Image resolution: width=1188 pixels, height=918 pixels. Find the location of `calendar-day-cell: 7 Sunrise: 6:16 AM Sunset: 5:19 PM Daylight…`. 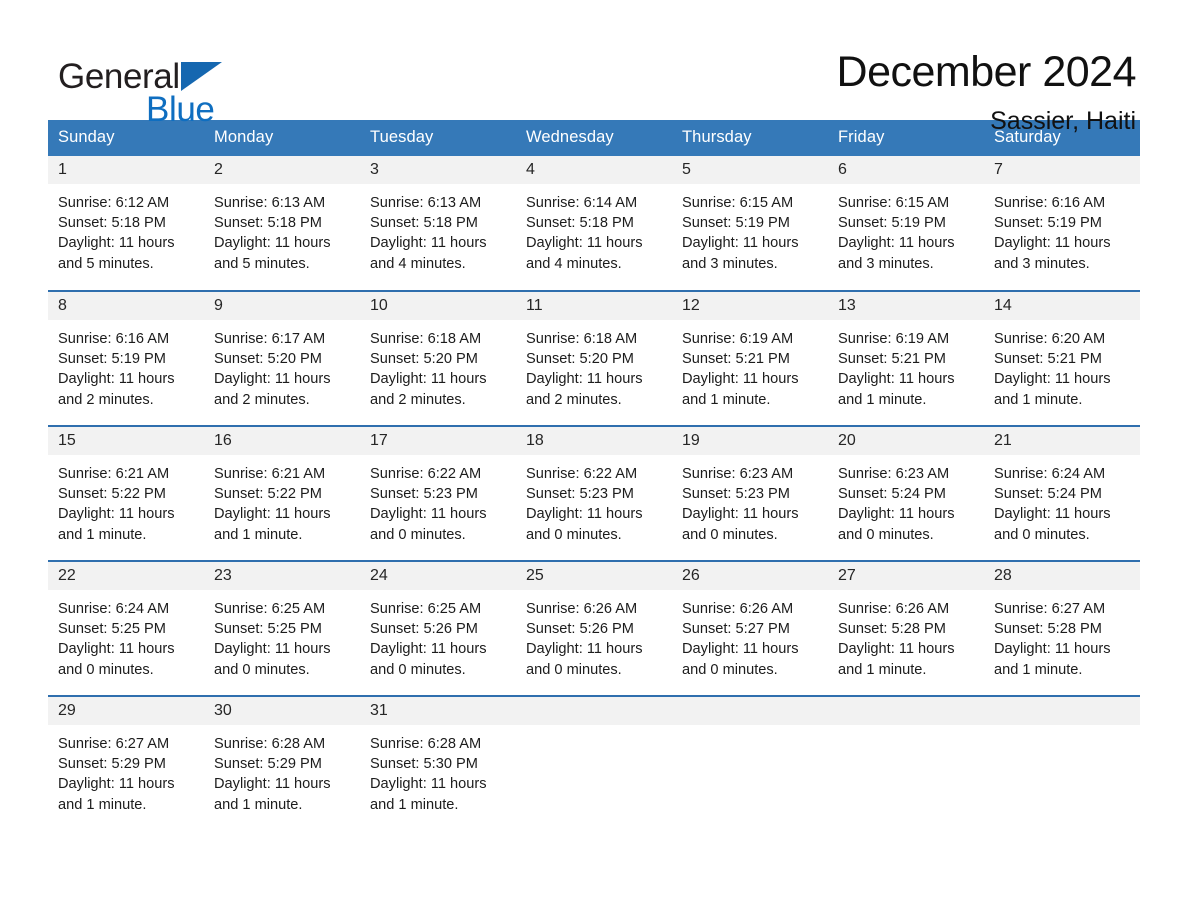

calendar-day-cell: 7 Sunrise: 6:16 AM Sunset: 5:19 PM Daylight… is located at coordinates (1062, 223).